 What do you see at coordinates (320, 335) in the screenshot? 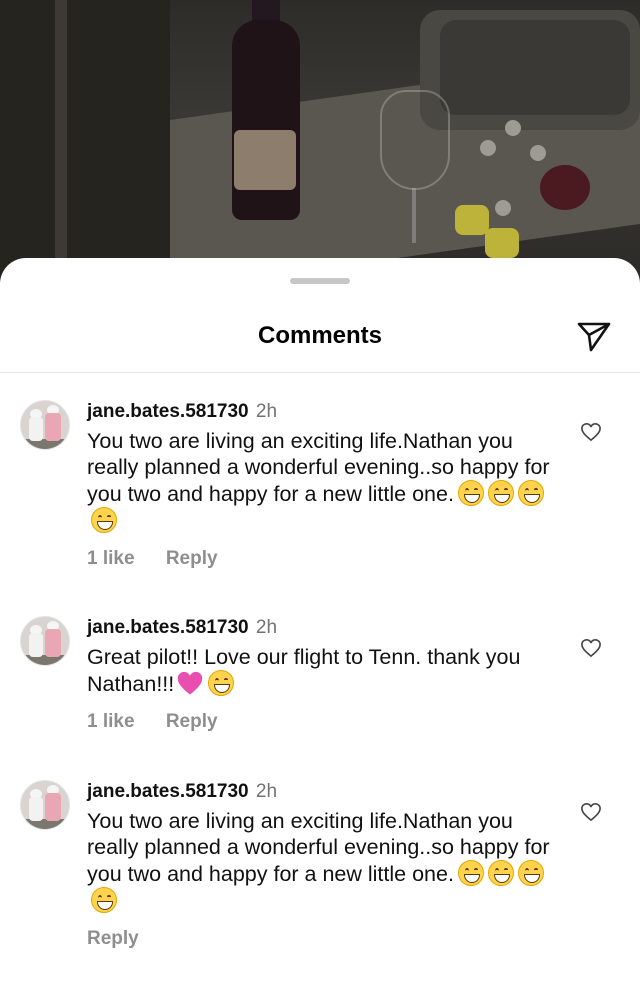
I see `sheet-title: Comments` at bounding box center [320, 335].